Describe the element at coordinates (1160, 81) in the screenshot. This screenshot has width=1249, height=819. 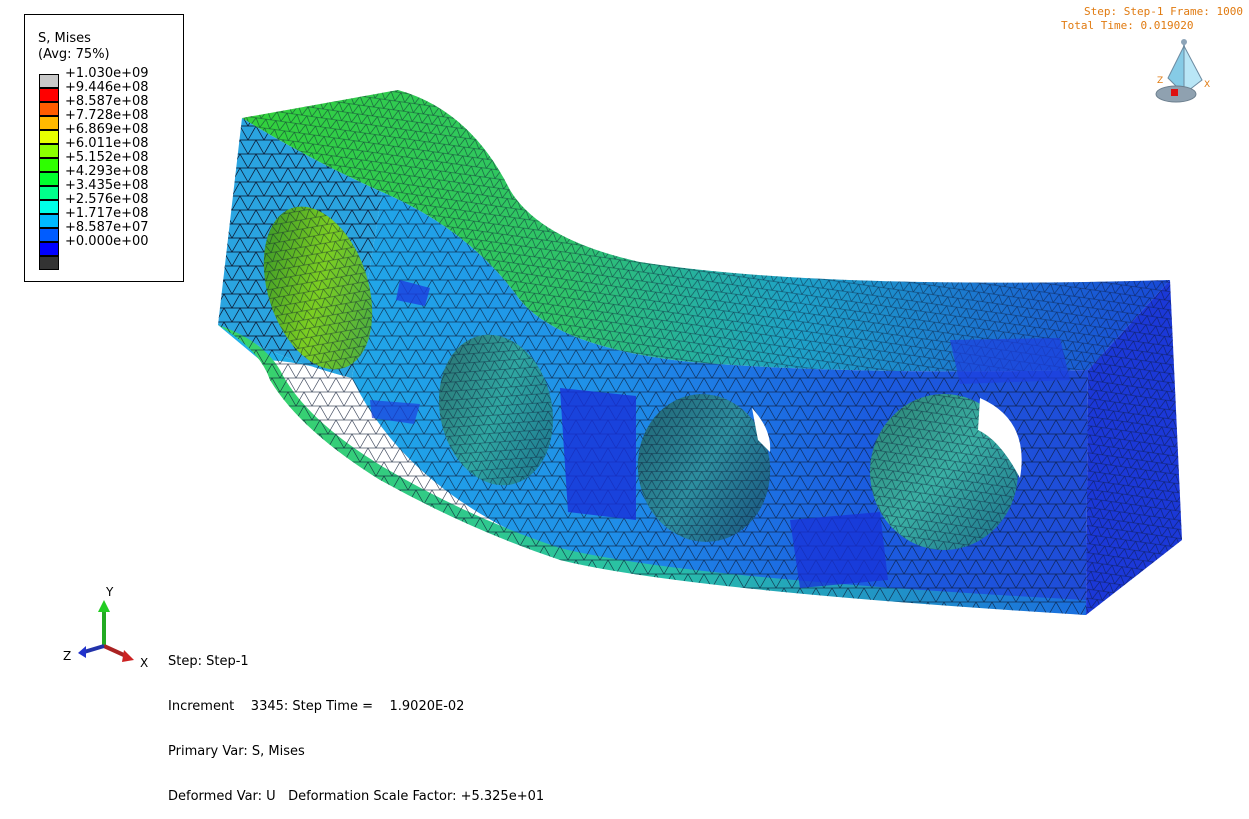
I see `view-cube-z-label: Z` at that location.